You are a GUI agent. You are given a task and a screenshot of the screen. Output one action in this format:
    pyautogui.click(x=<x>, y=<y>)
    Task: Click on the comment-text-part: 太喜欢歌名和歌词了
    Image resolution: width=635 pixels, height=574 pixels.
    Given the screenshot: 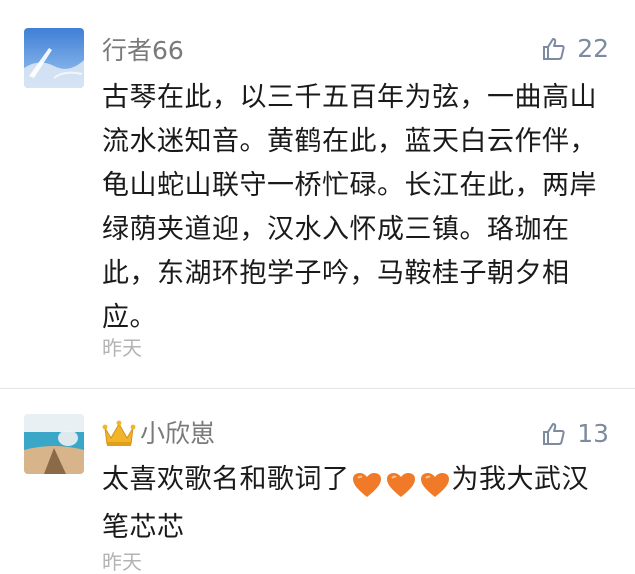 What is the action you would take?
    pyautogui.click(x=226, y=479)
    